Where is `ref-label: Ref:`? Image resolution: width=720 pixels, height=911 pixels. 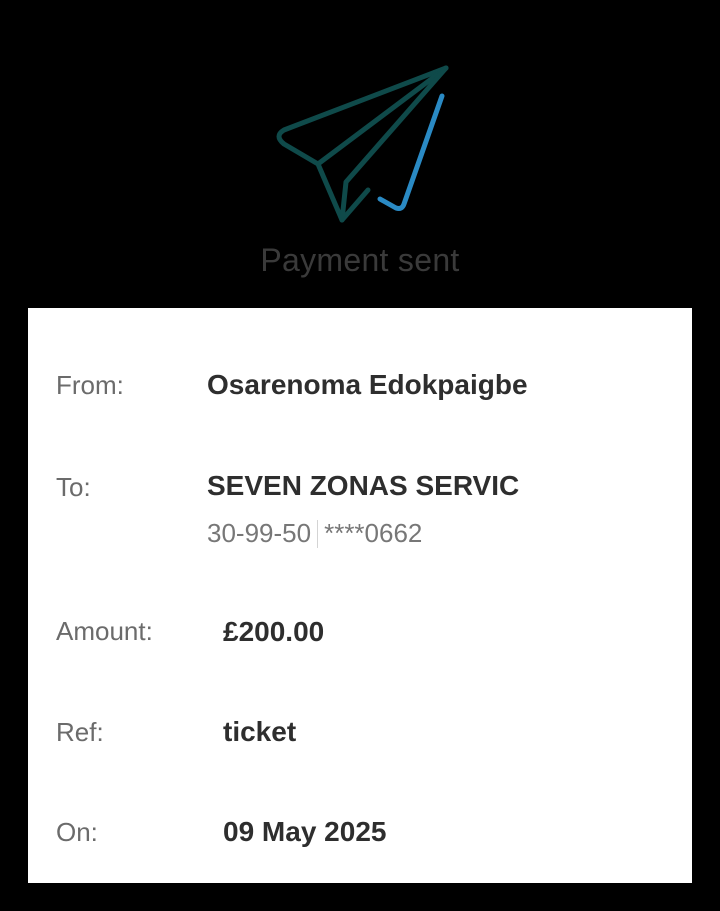 ref-label: Ref: is located at coordinates (80, 732).